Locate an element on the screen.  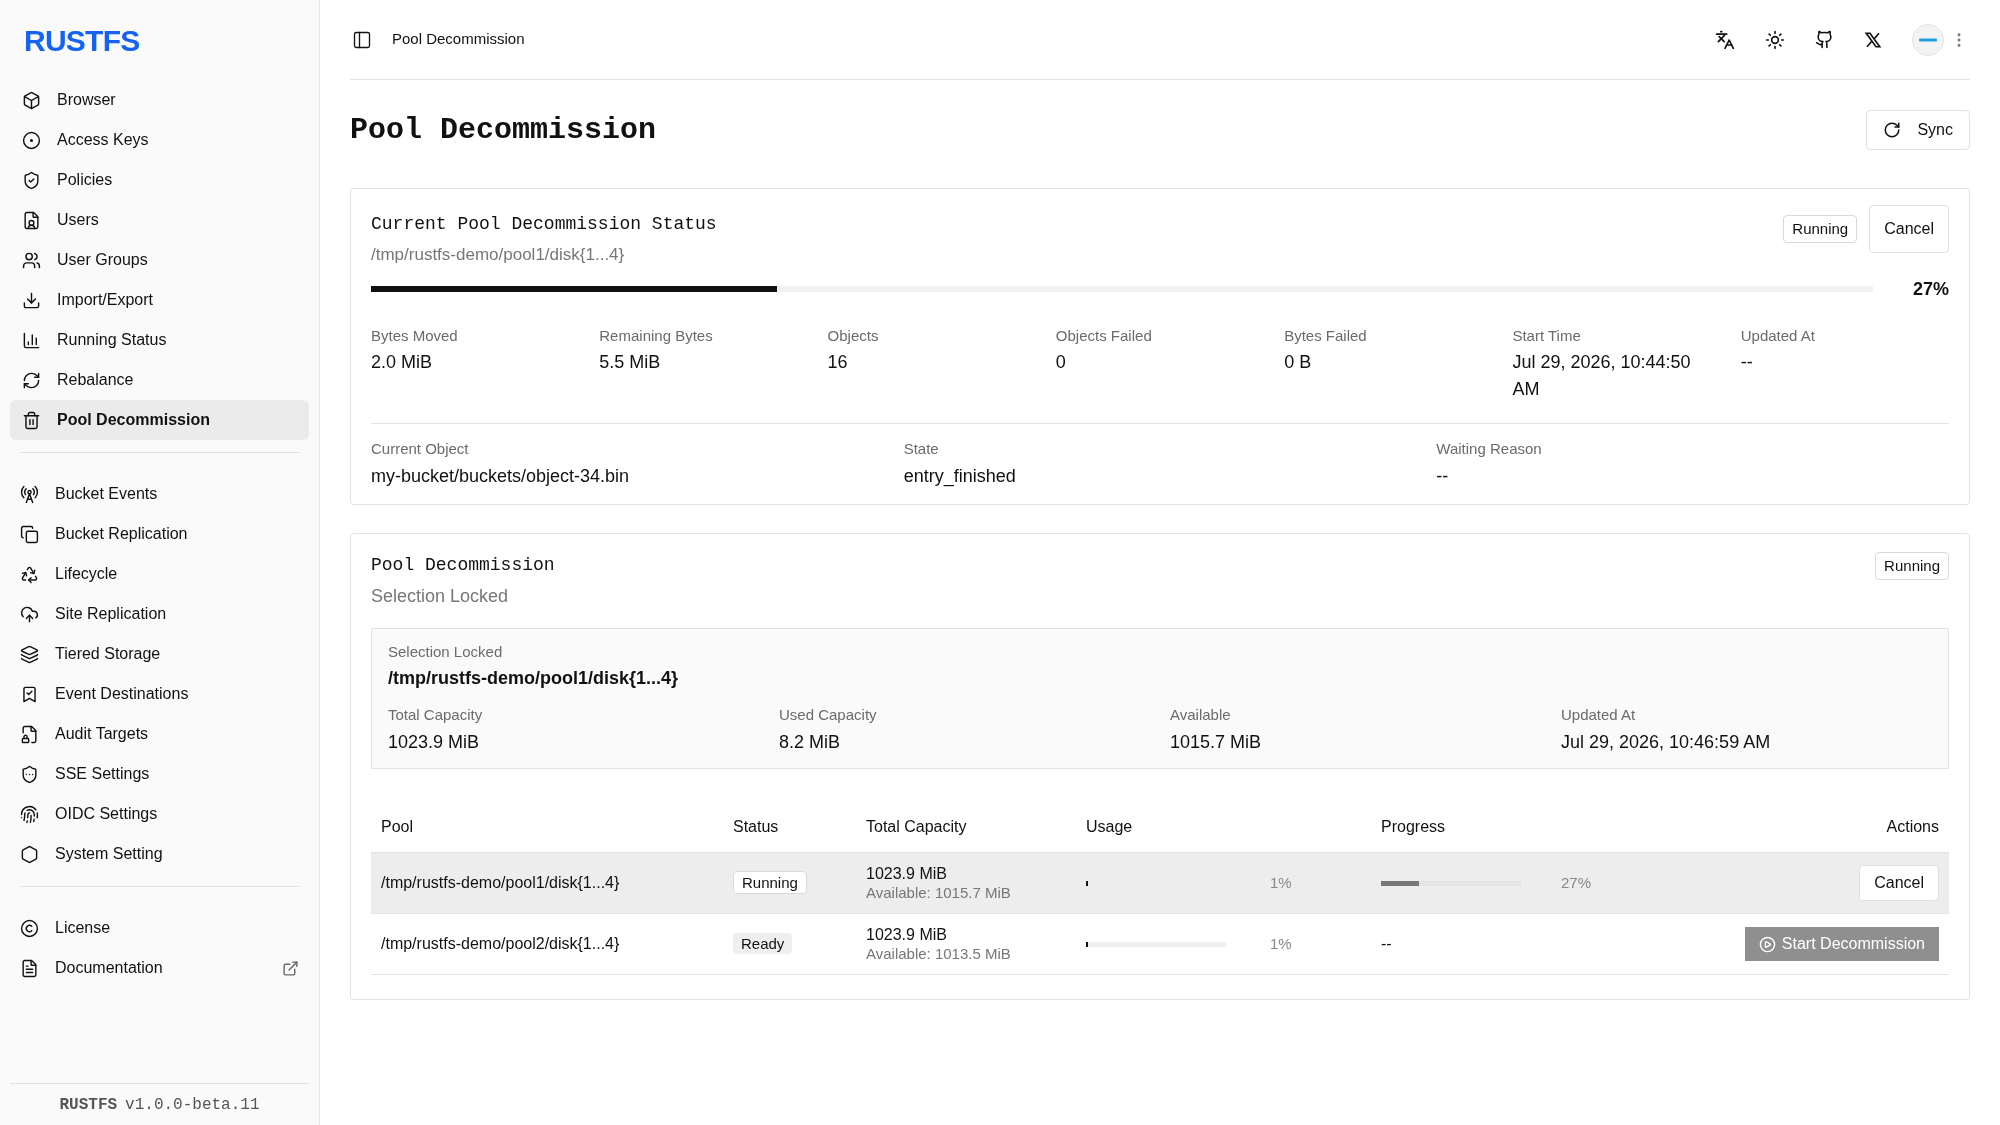
fingerprint-icon is located at coordinates (29, 814).